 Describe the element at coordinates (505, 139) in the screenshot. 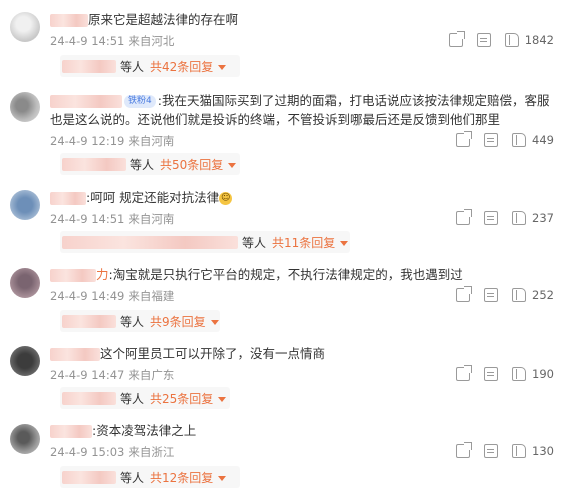

I see `comment-actions: 449` at that location.